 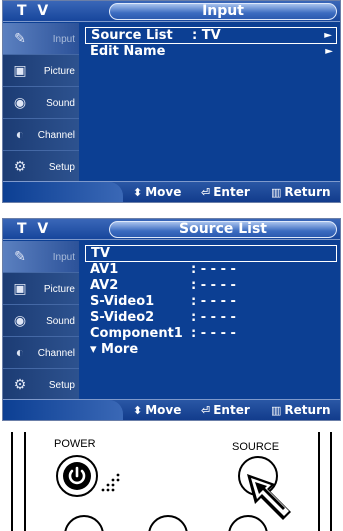 What do you see at coordinates (206, 35) in the screenshot?
I see `menu-item-value: : TV` at bounding box center [206, 35].